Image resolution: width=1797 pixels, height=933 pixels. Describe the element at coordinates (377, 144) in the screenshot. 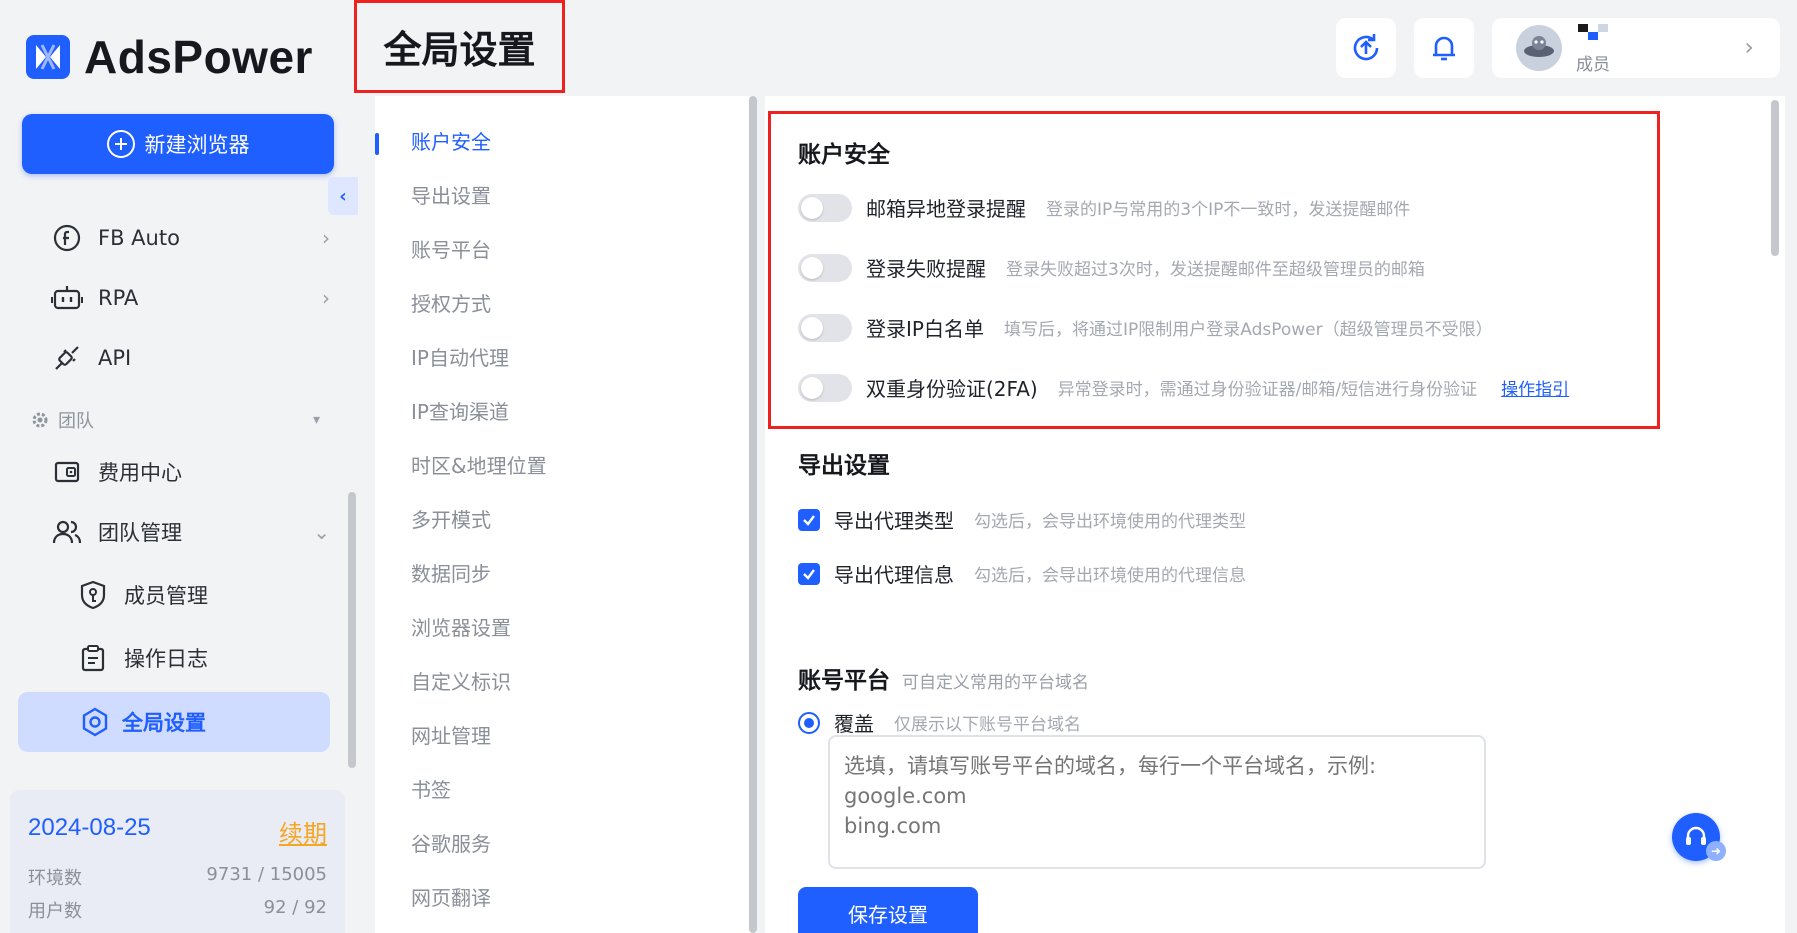

I see `active-indicator` at that location.